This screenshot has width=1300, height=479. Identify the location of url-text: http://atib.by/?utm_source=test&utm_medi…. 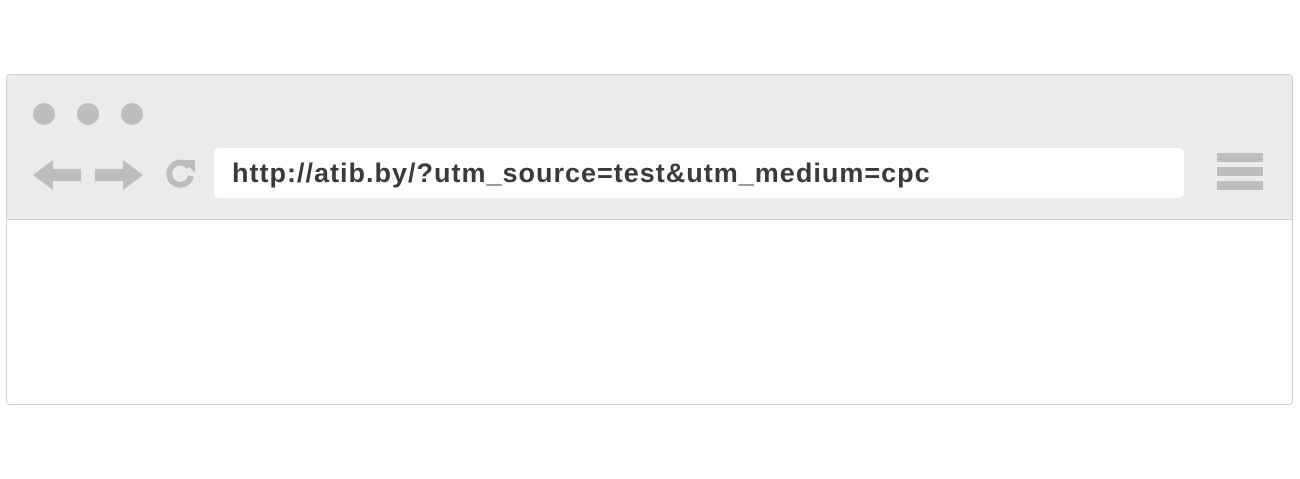
(581, 172).